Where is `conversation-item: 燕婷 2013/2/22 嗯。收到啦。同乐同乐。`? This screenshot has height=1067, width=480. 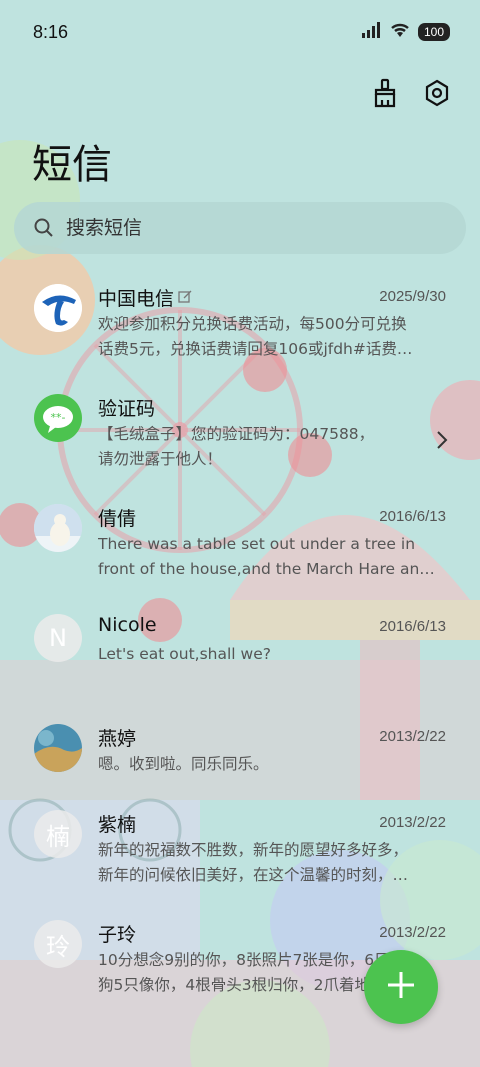 conversation-item: 燕婷 2013/2/22 嗯。收到啦。同乐同乐。 is located at coordinates (240, 755).